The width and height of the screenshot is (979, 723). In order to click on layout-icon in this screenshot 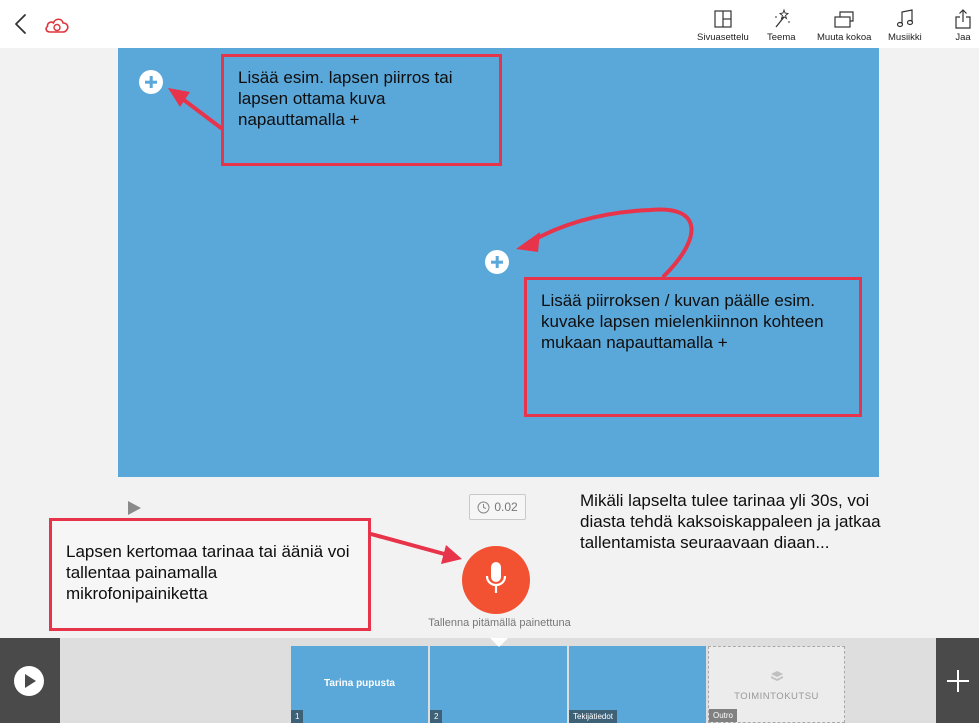, I will do `click(723, 19)`.